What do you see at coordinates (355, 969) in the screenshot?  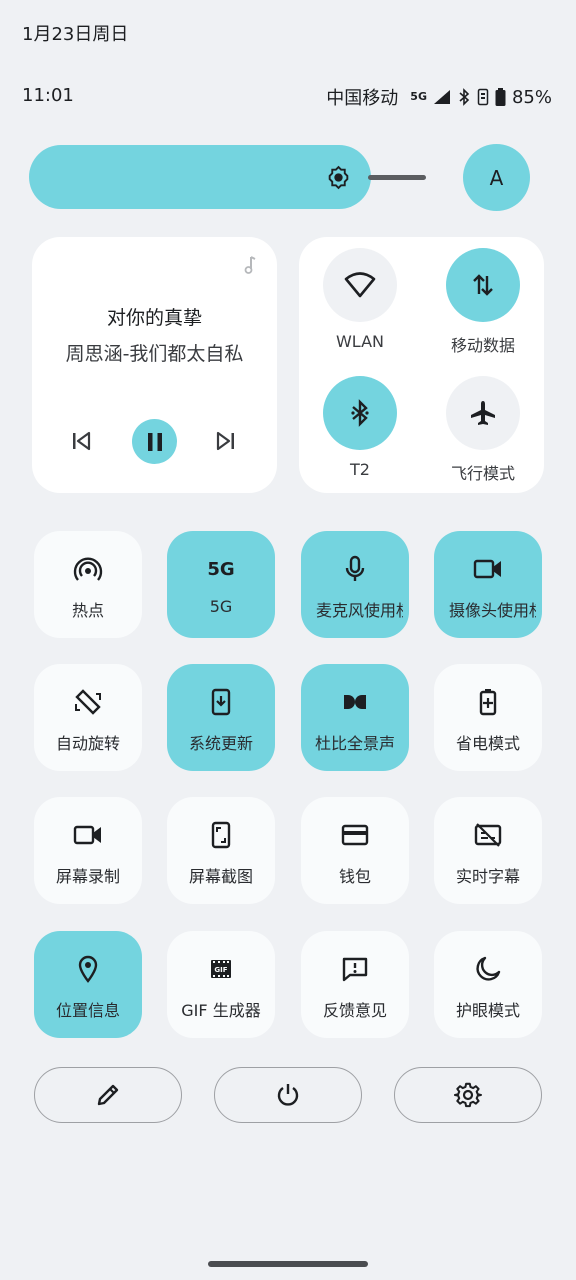 I see `feedback-icon` at bounding box center [355, 969].